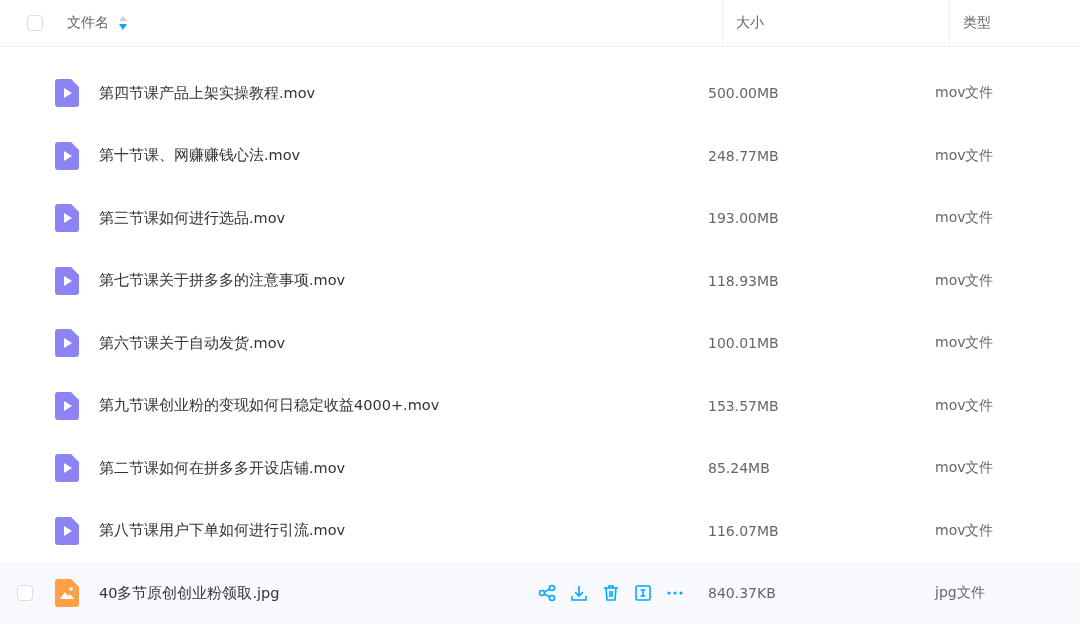 This screenshot has height=624, width=1080. I want to click on column-header: 类型, so click(977, 23).